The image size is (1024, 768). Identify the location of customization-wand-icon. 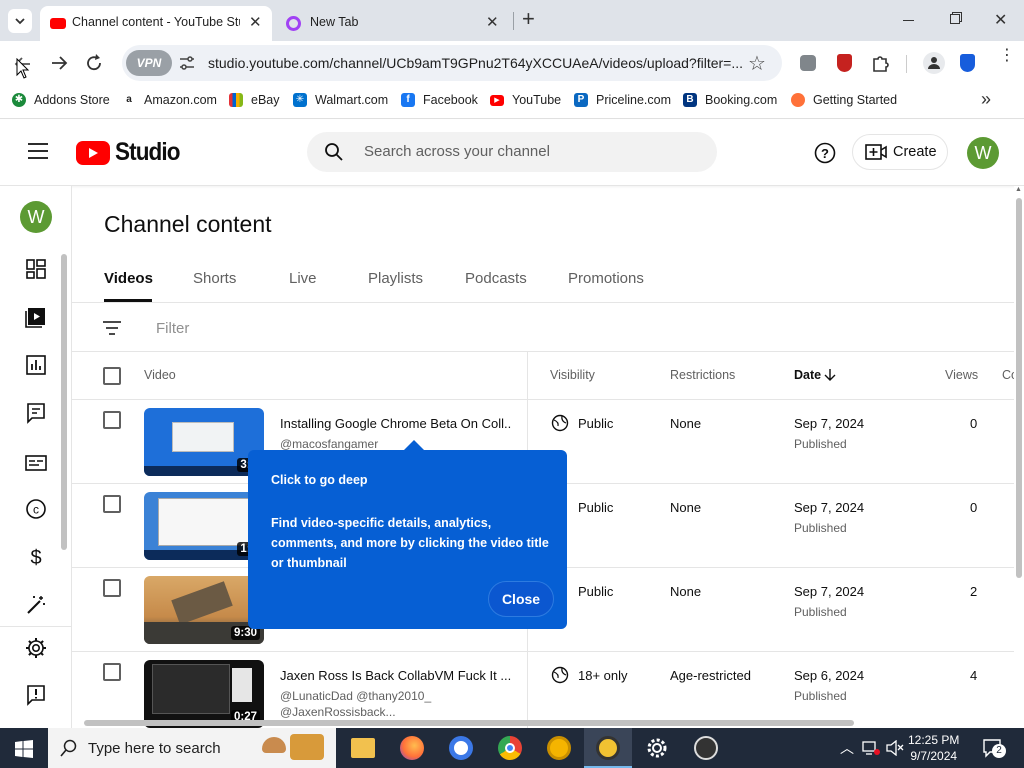
(36, 605).